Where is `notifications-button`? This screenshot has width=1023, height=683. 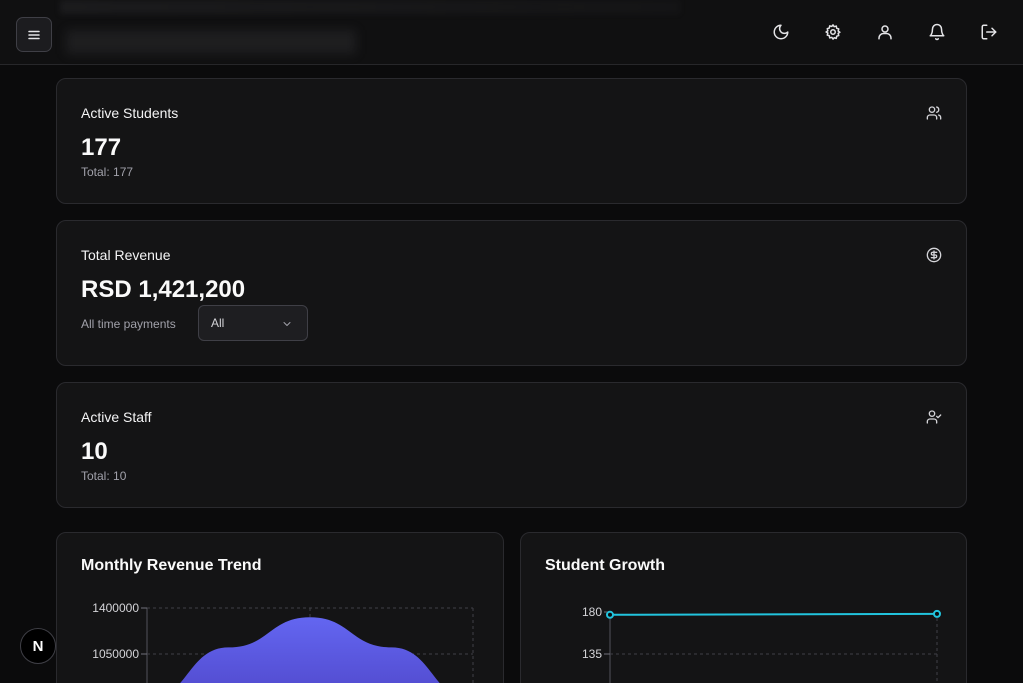
notifications-button is located at coordinates (937, 32).